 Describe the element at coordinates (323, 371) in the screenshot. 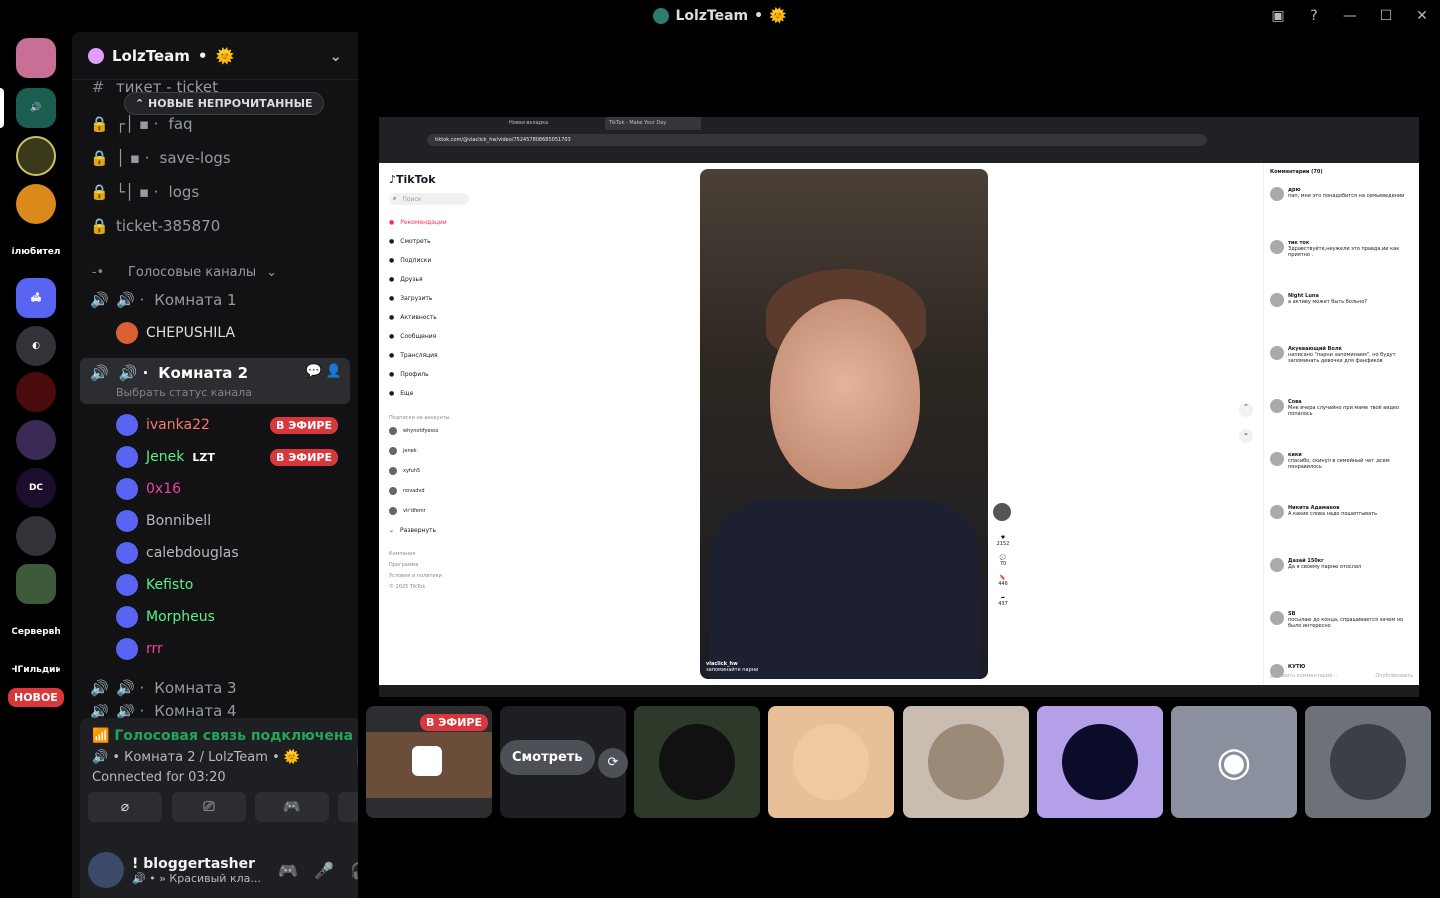

I see `chat-icon: 💬 👤` at that location.